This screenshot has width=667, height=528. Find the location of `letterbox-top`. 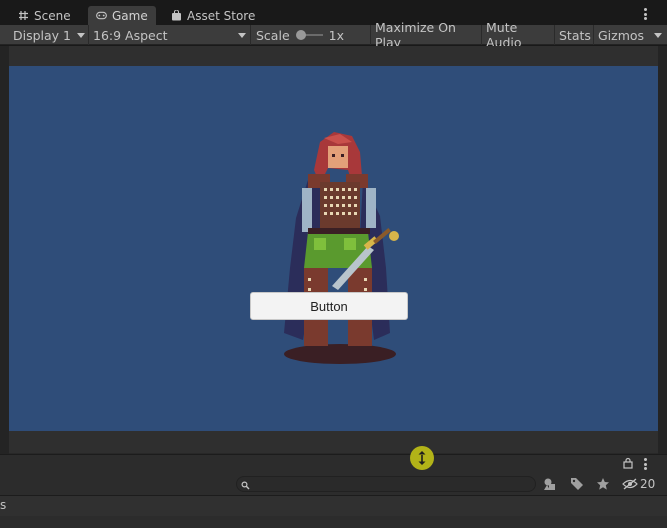

letterbox-top is located at coordinates (333, 56).